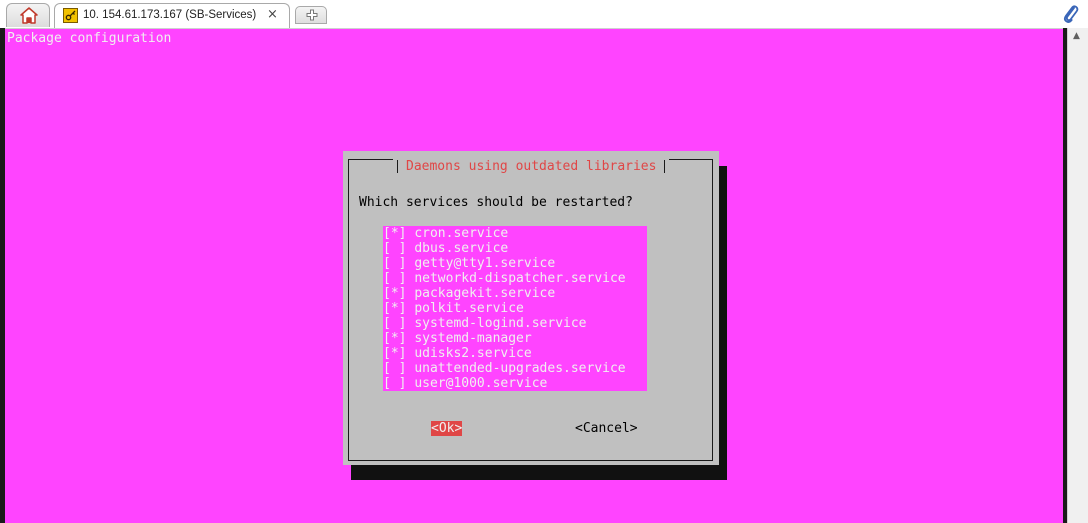 This screenshot has width=1088, height=523. What do you see at coordinates (461, 233) in the screenshot?
I see `service-name: cron.service` at bounding box center [461, 233].